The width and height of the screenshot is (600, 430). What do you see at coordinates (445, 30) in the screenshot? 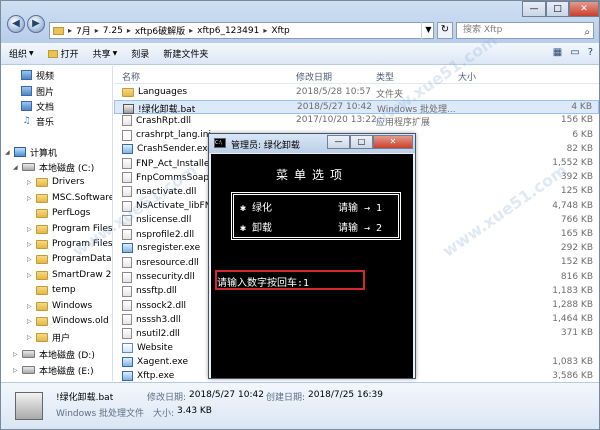
I see `refresh-button: ↻` at bounding box center [445, 30].